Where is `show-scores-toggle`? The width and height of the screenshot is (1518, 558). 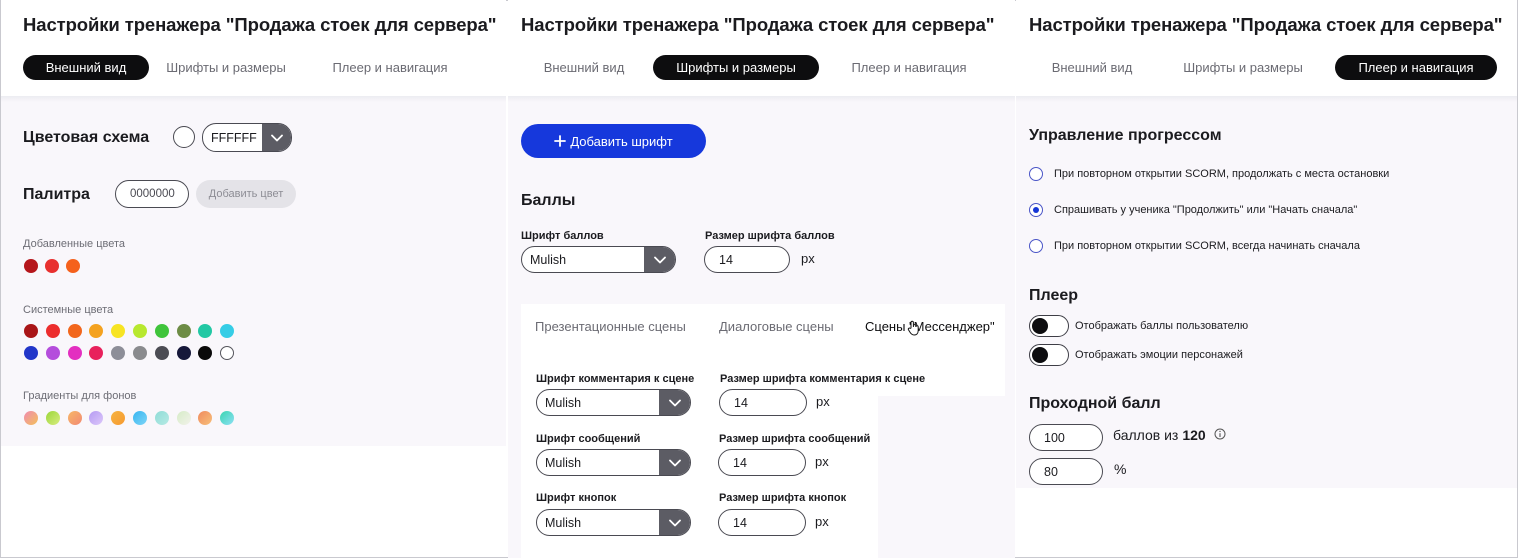 show-scores-toggle is located at coordinates (1049, 326).